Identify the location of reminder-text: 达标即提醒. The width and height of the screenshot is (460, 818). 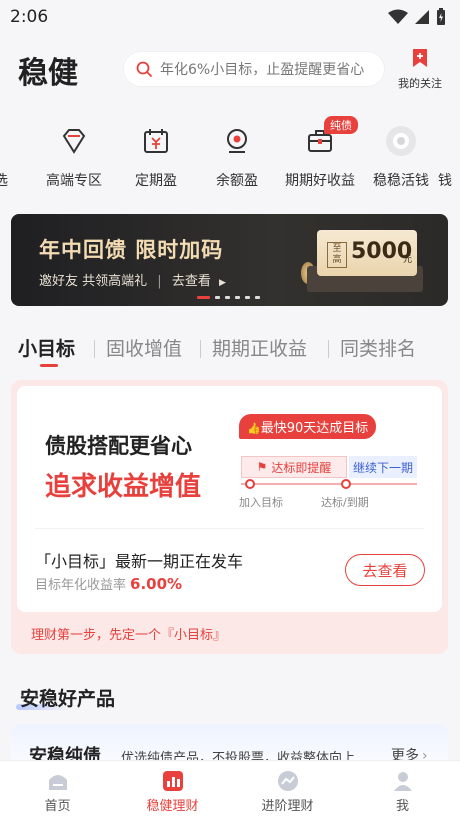
(301, 467).